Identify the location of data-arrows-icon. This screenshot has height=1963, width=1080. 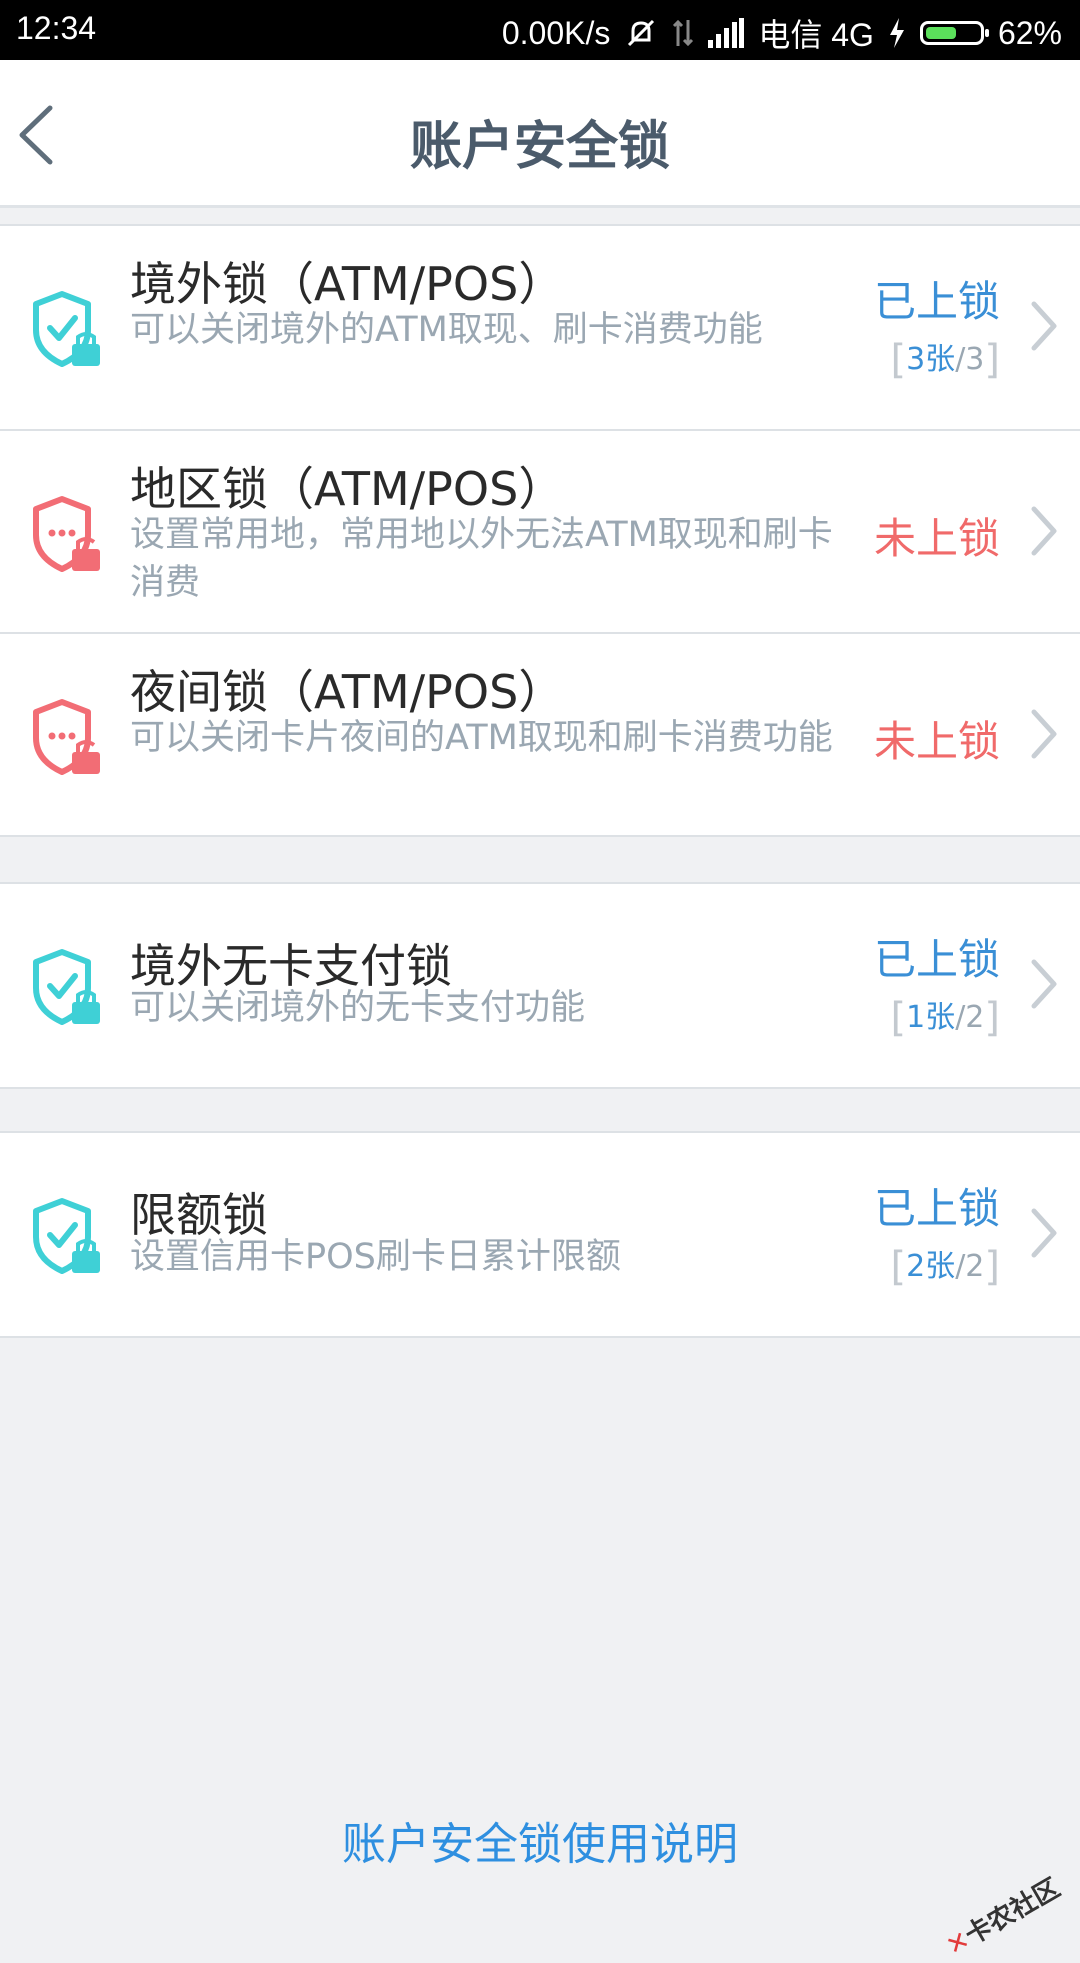
(683, 33).